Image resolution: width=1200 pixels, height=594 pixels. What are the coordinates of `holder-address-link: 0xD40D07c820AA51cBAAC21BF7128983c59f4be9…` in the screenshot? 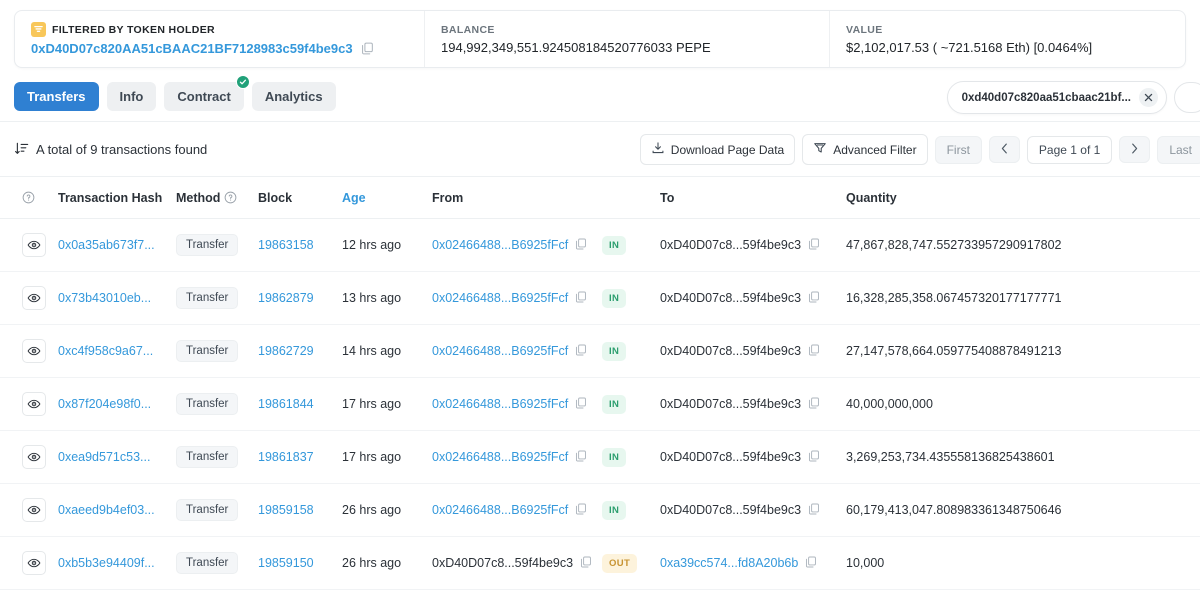 It's located at (192, 48).